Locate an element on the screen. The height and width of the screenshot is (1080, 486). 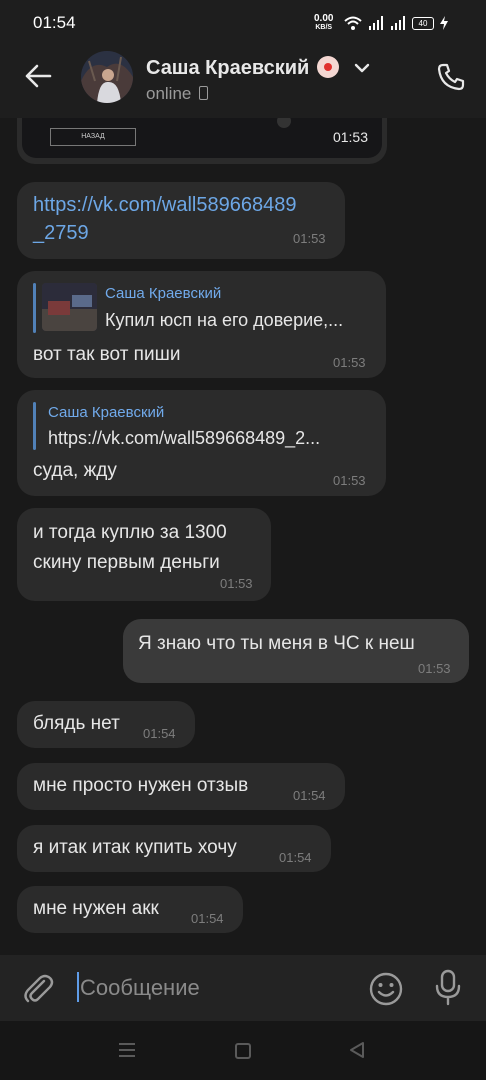
avatar is located at coordinates (107, 77).